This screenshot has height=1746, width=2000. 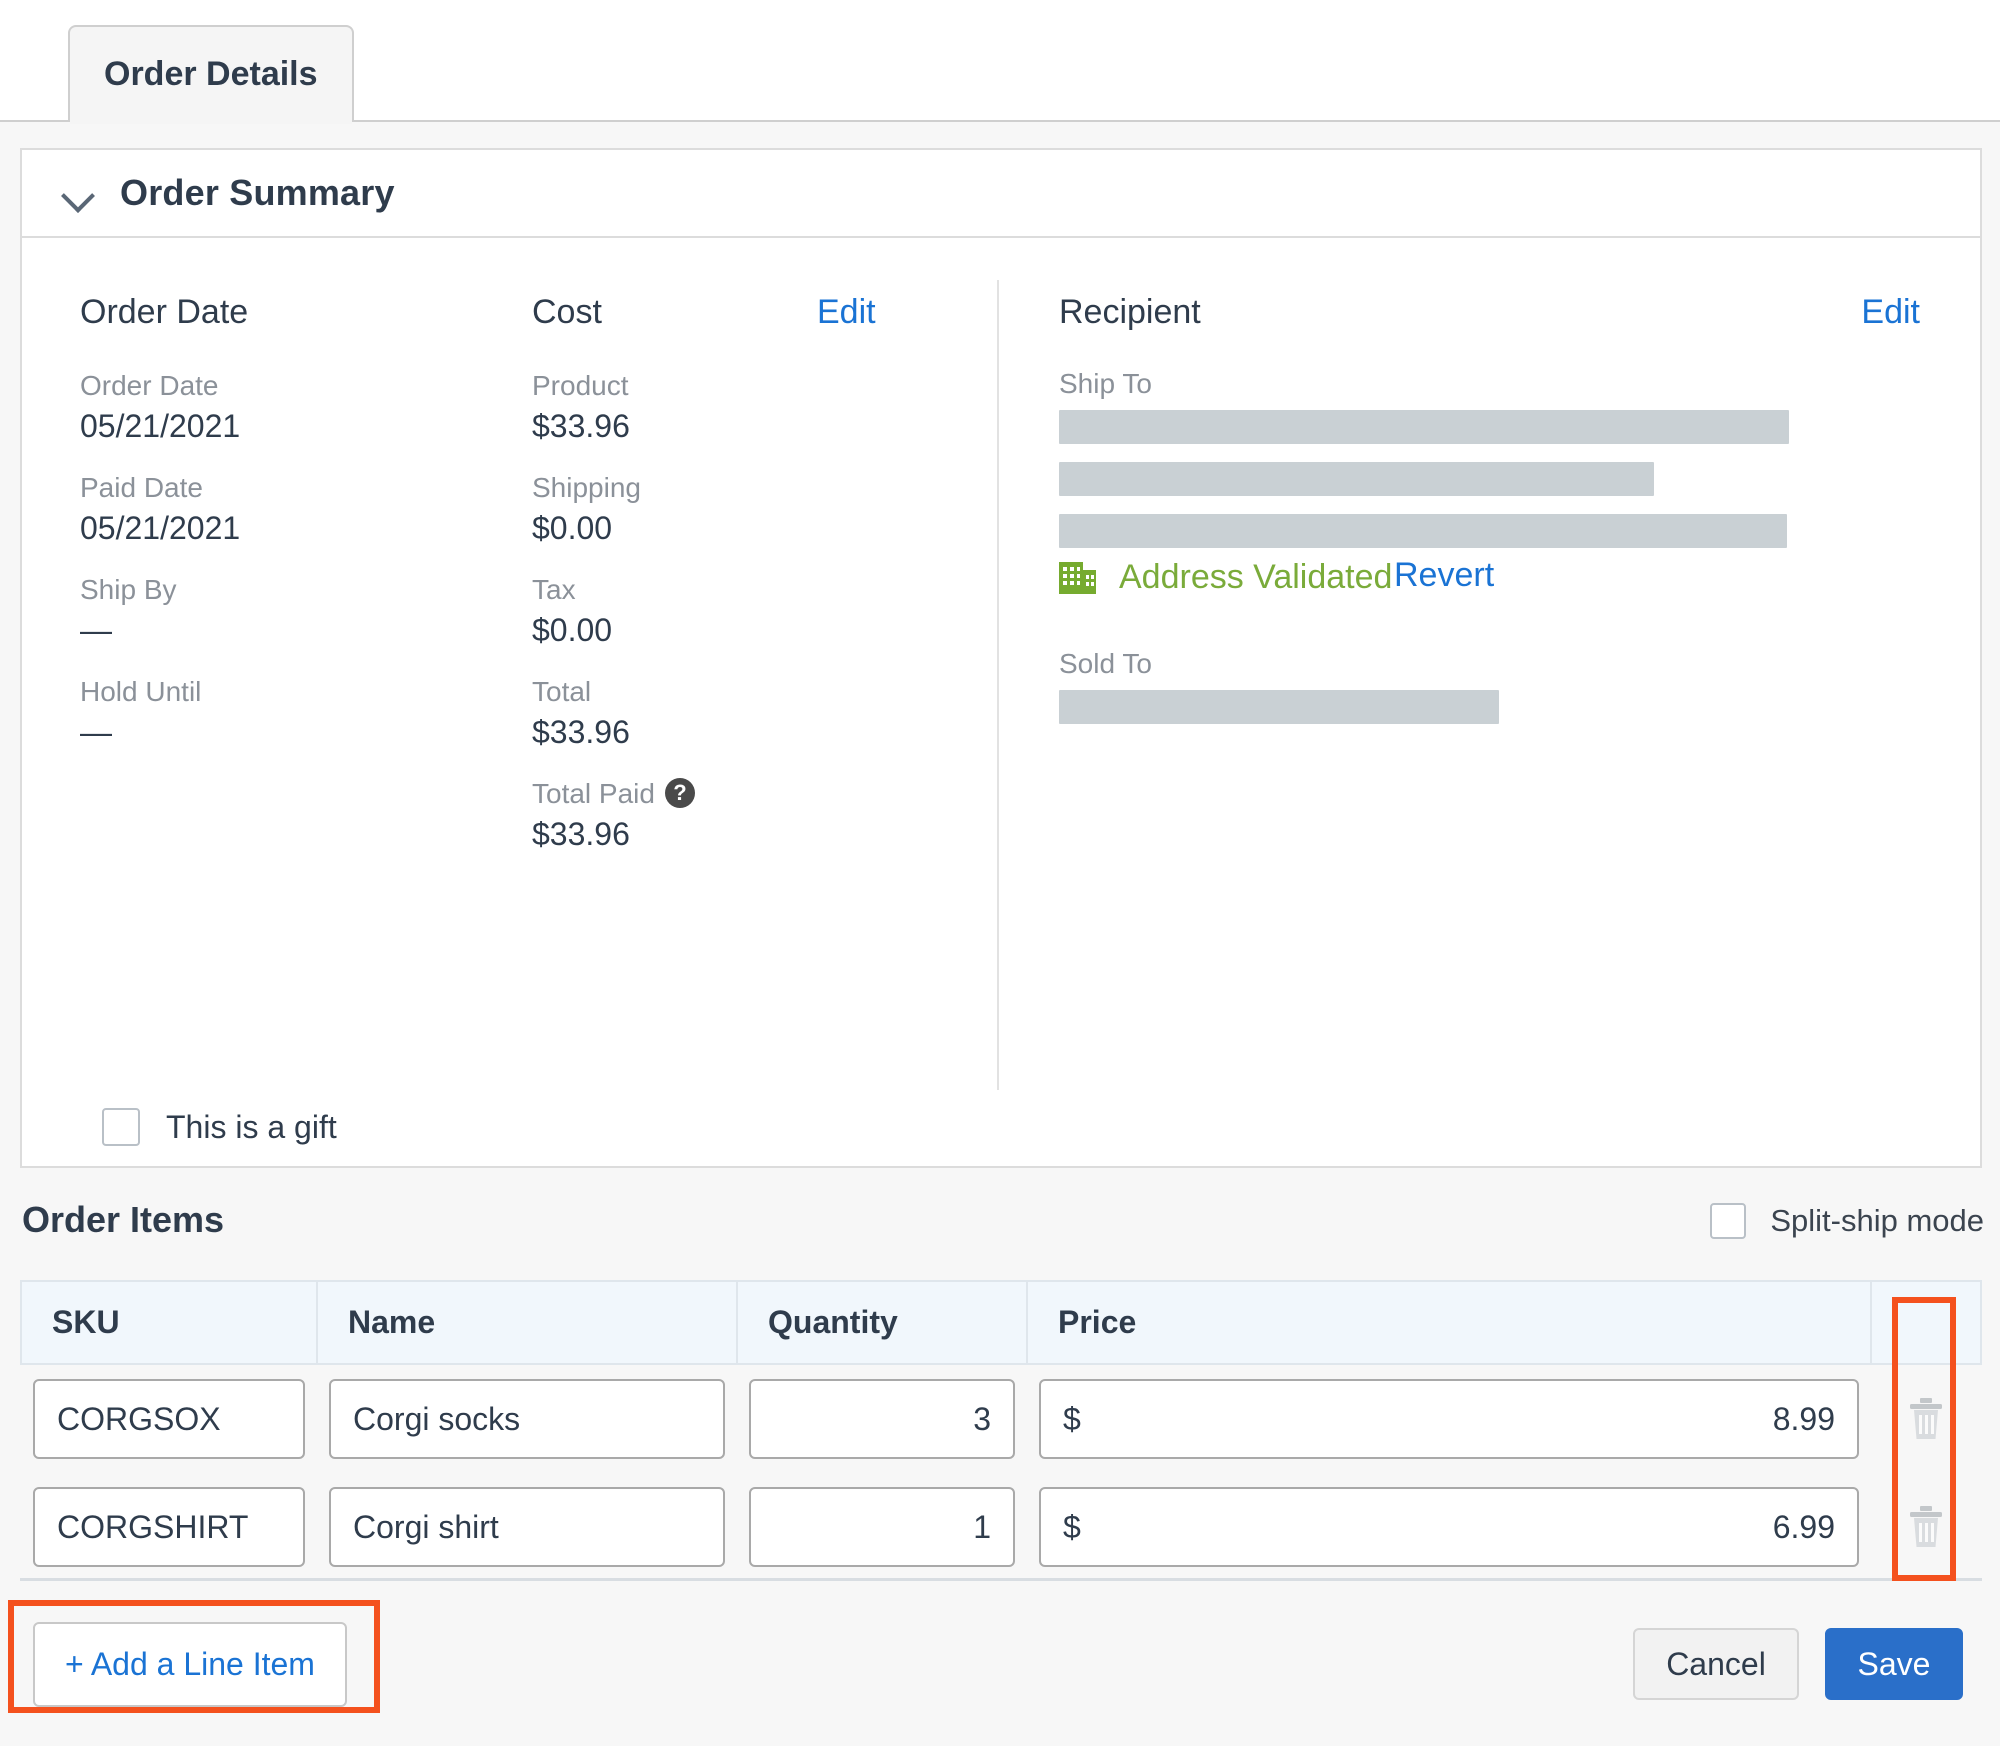 I want to click on edit-recipient-link: Edit, so click(x=1890, y=312).